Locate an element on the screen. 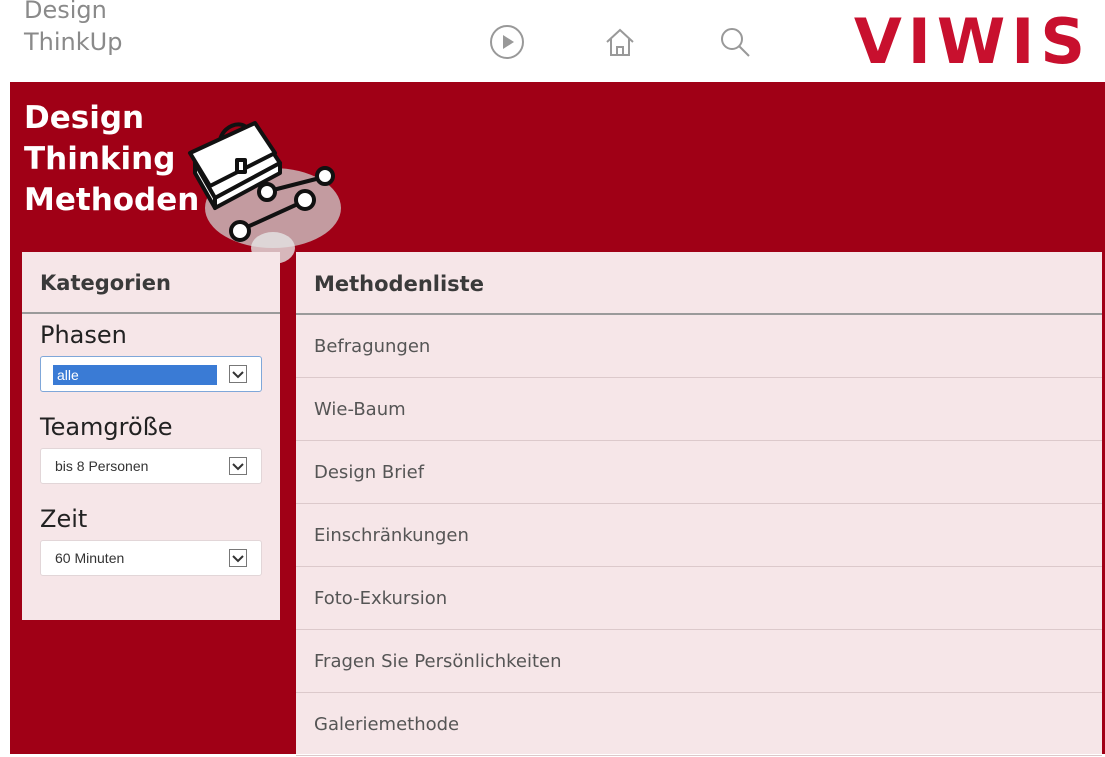 Image resolution: width=1105 pixels, height=757 pixels. teamgroesse-select-value: bis 8 Personen is located at coordinates (102, 466).